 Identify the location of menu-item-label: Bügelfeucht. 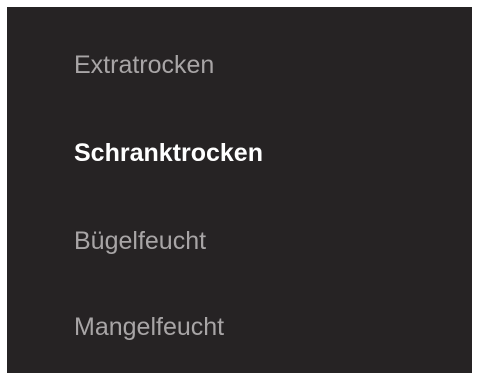
(140, 240).